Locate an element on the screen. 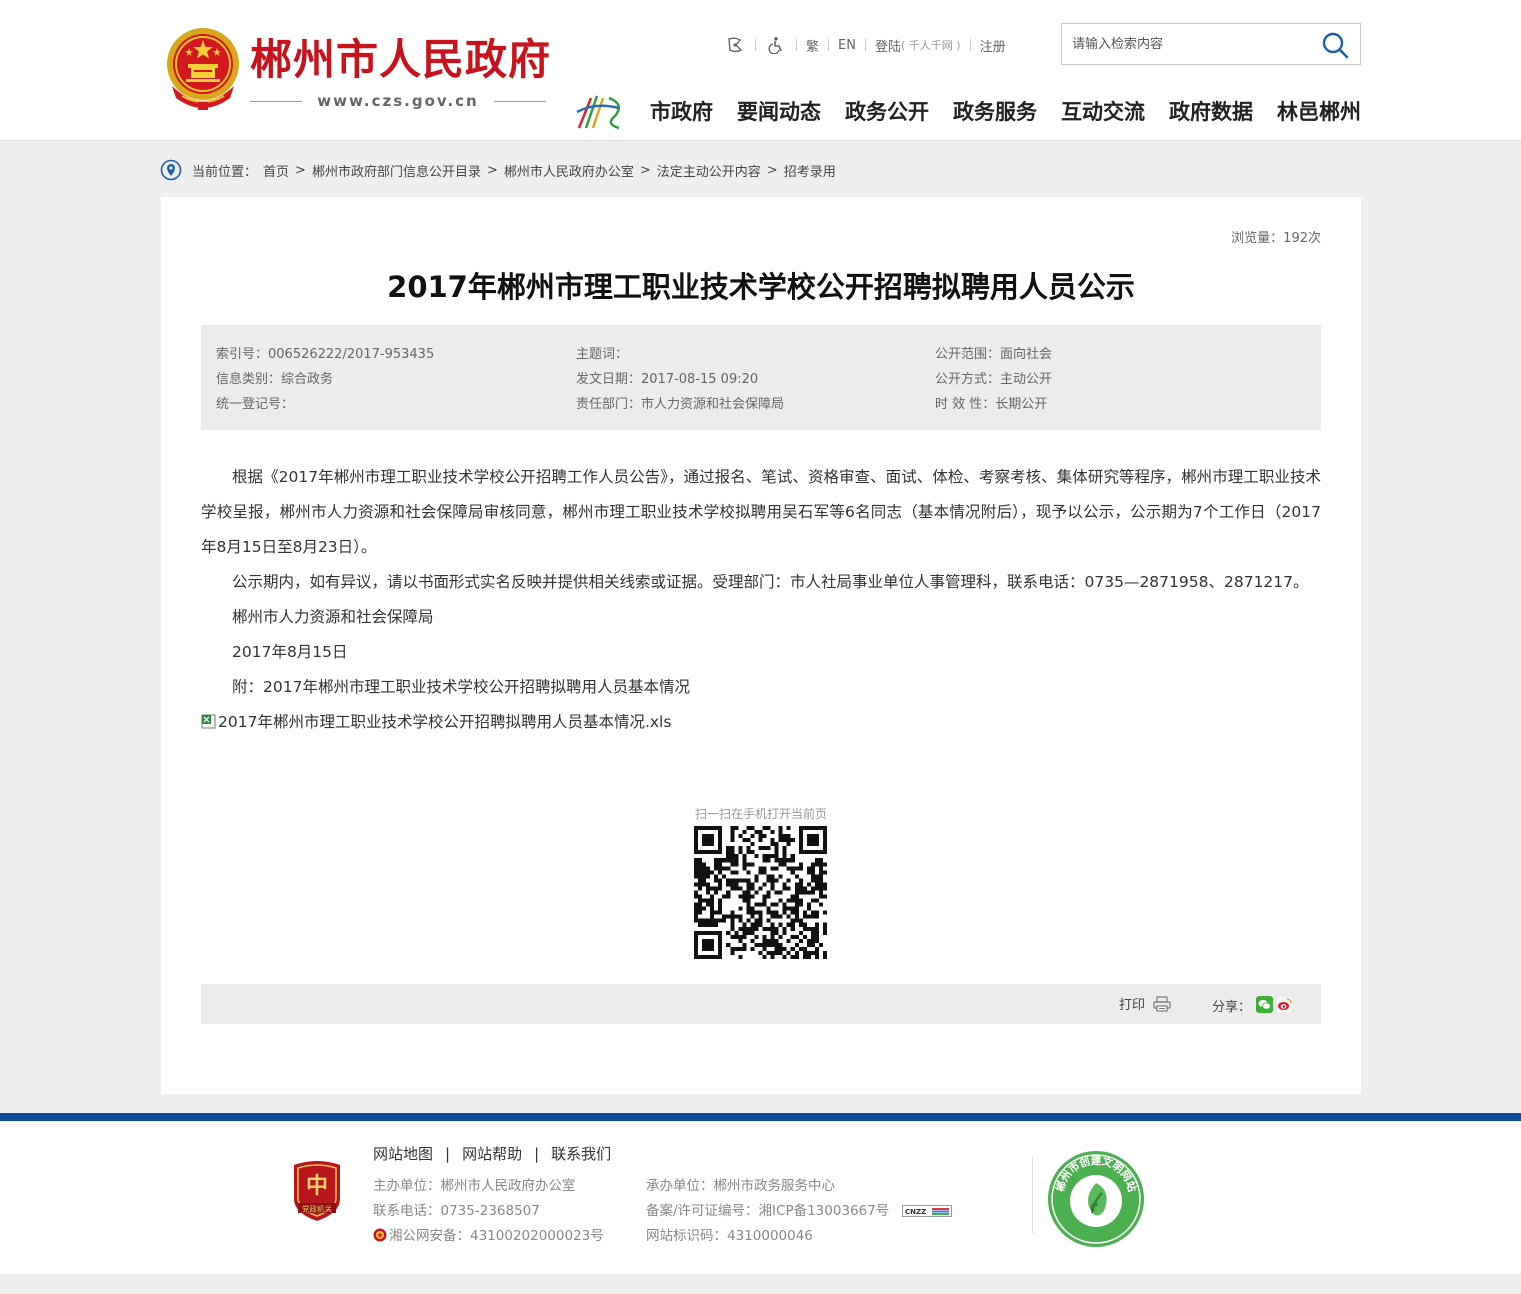 This screenshot has height=1294, width=1521. weibo-icon is located at coordinates (1284, 1004).